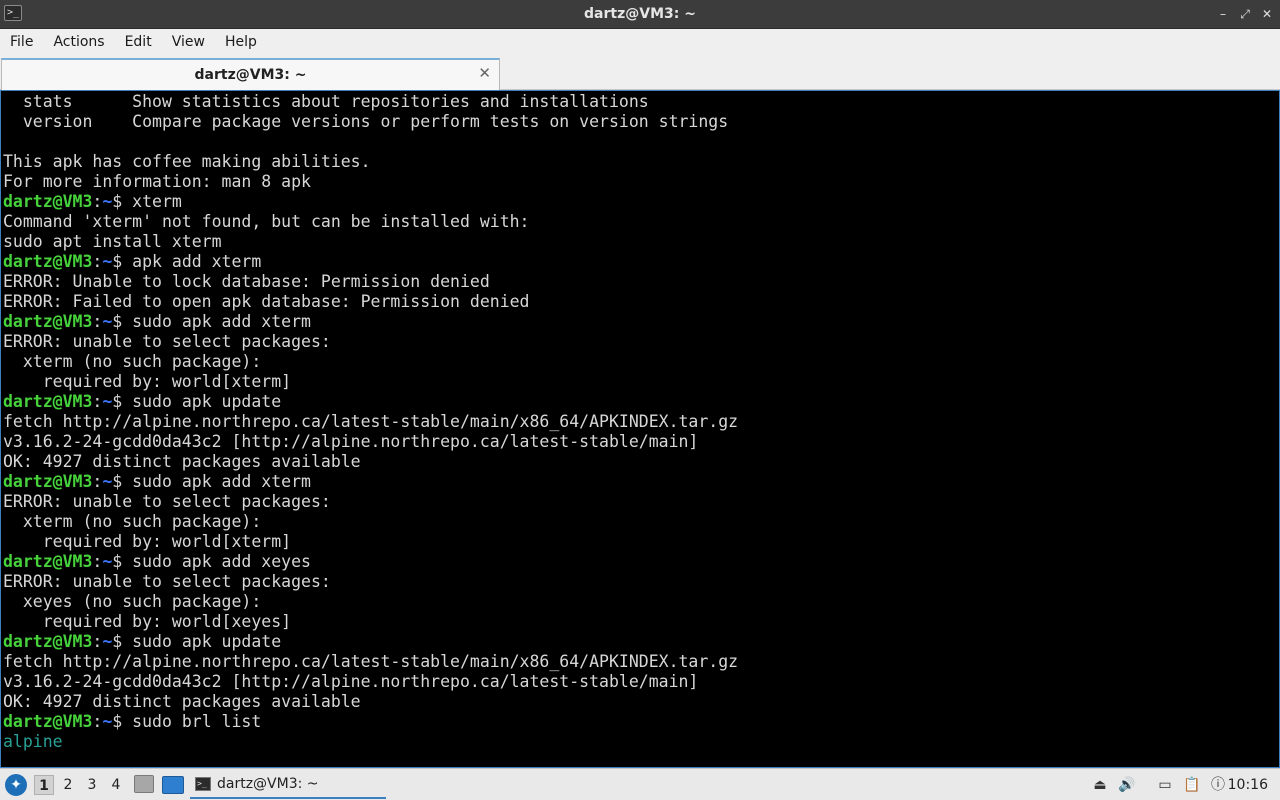 This screenshot has width=1280, height=800. What do you see at coordinates (1218, 785) in the screenshot?
I see `updates-icon: ⓘ` at bounding box center [1218, 785].